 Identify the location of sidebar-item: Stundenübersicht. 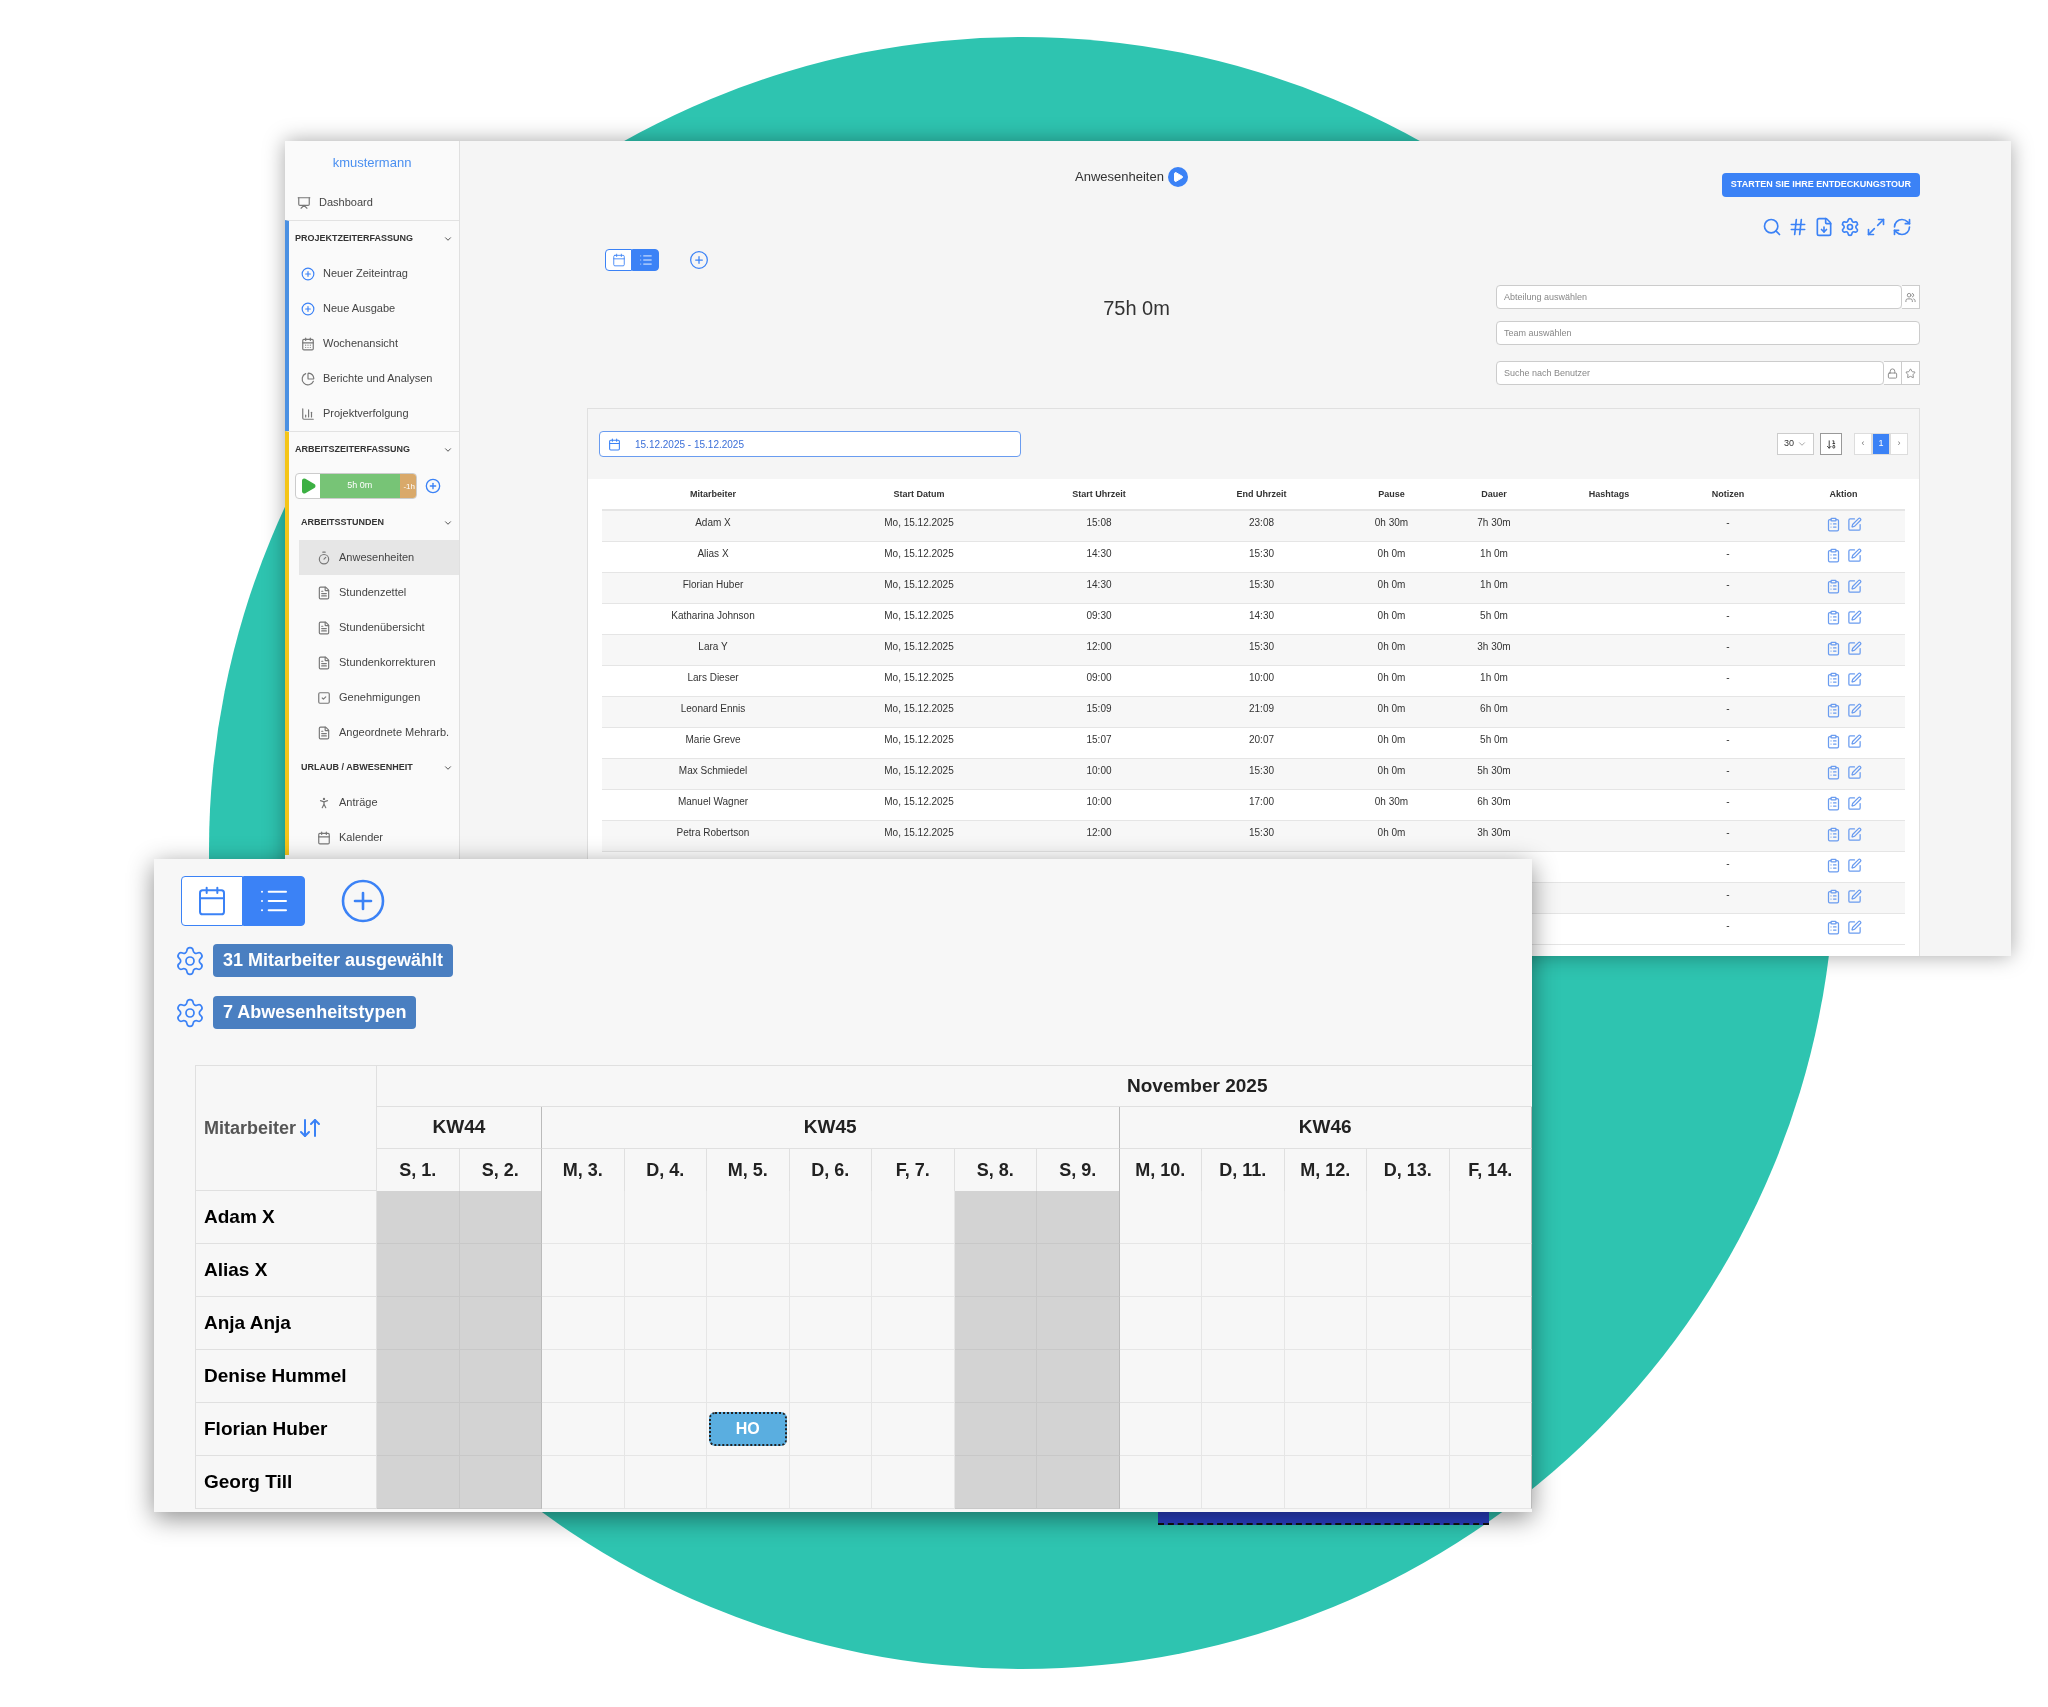
(379, 627).